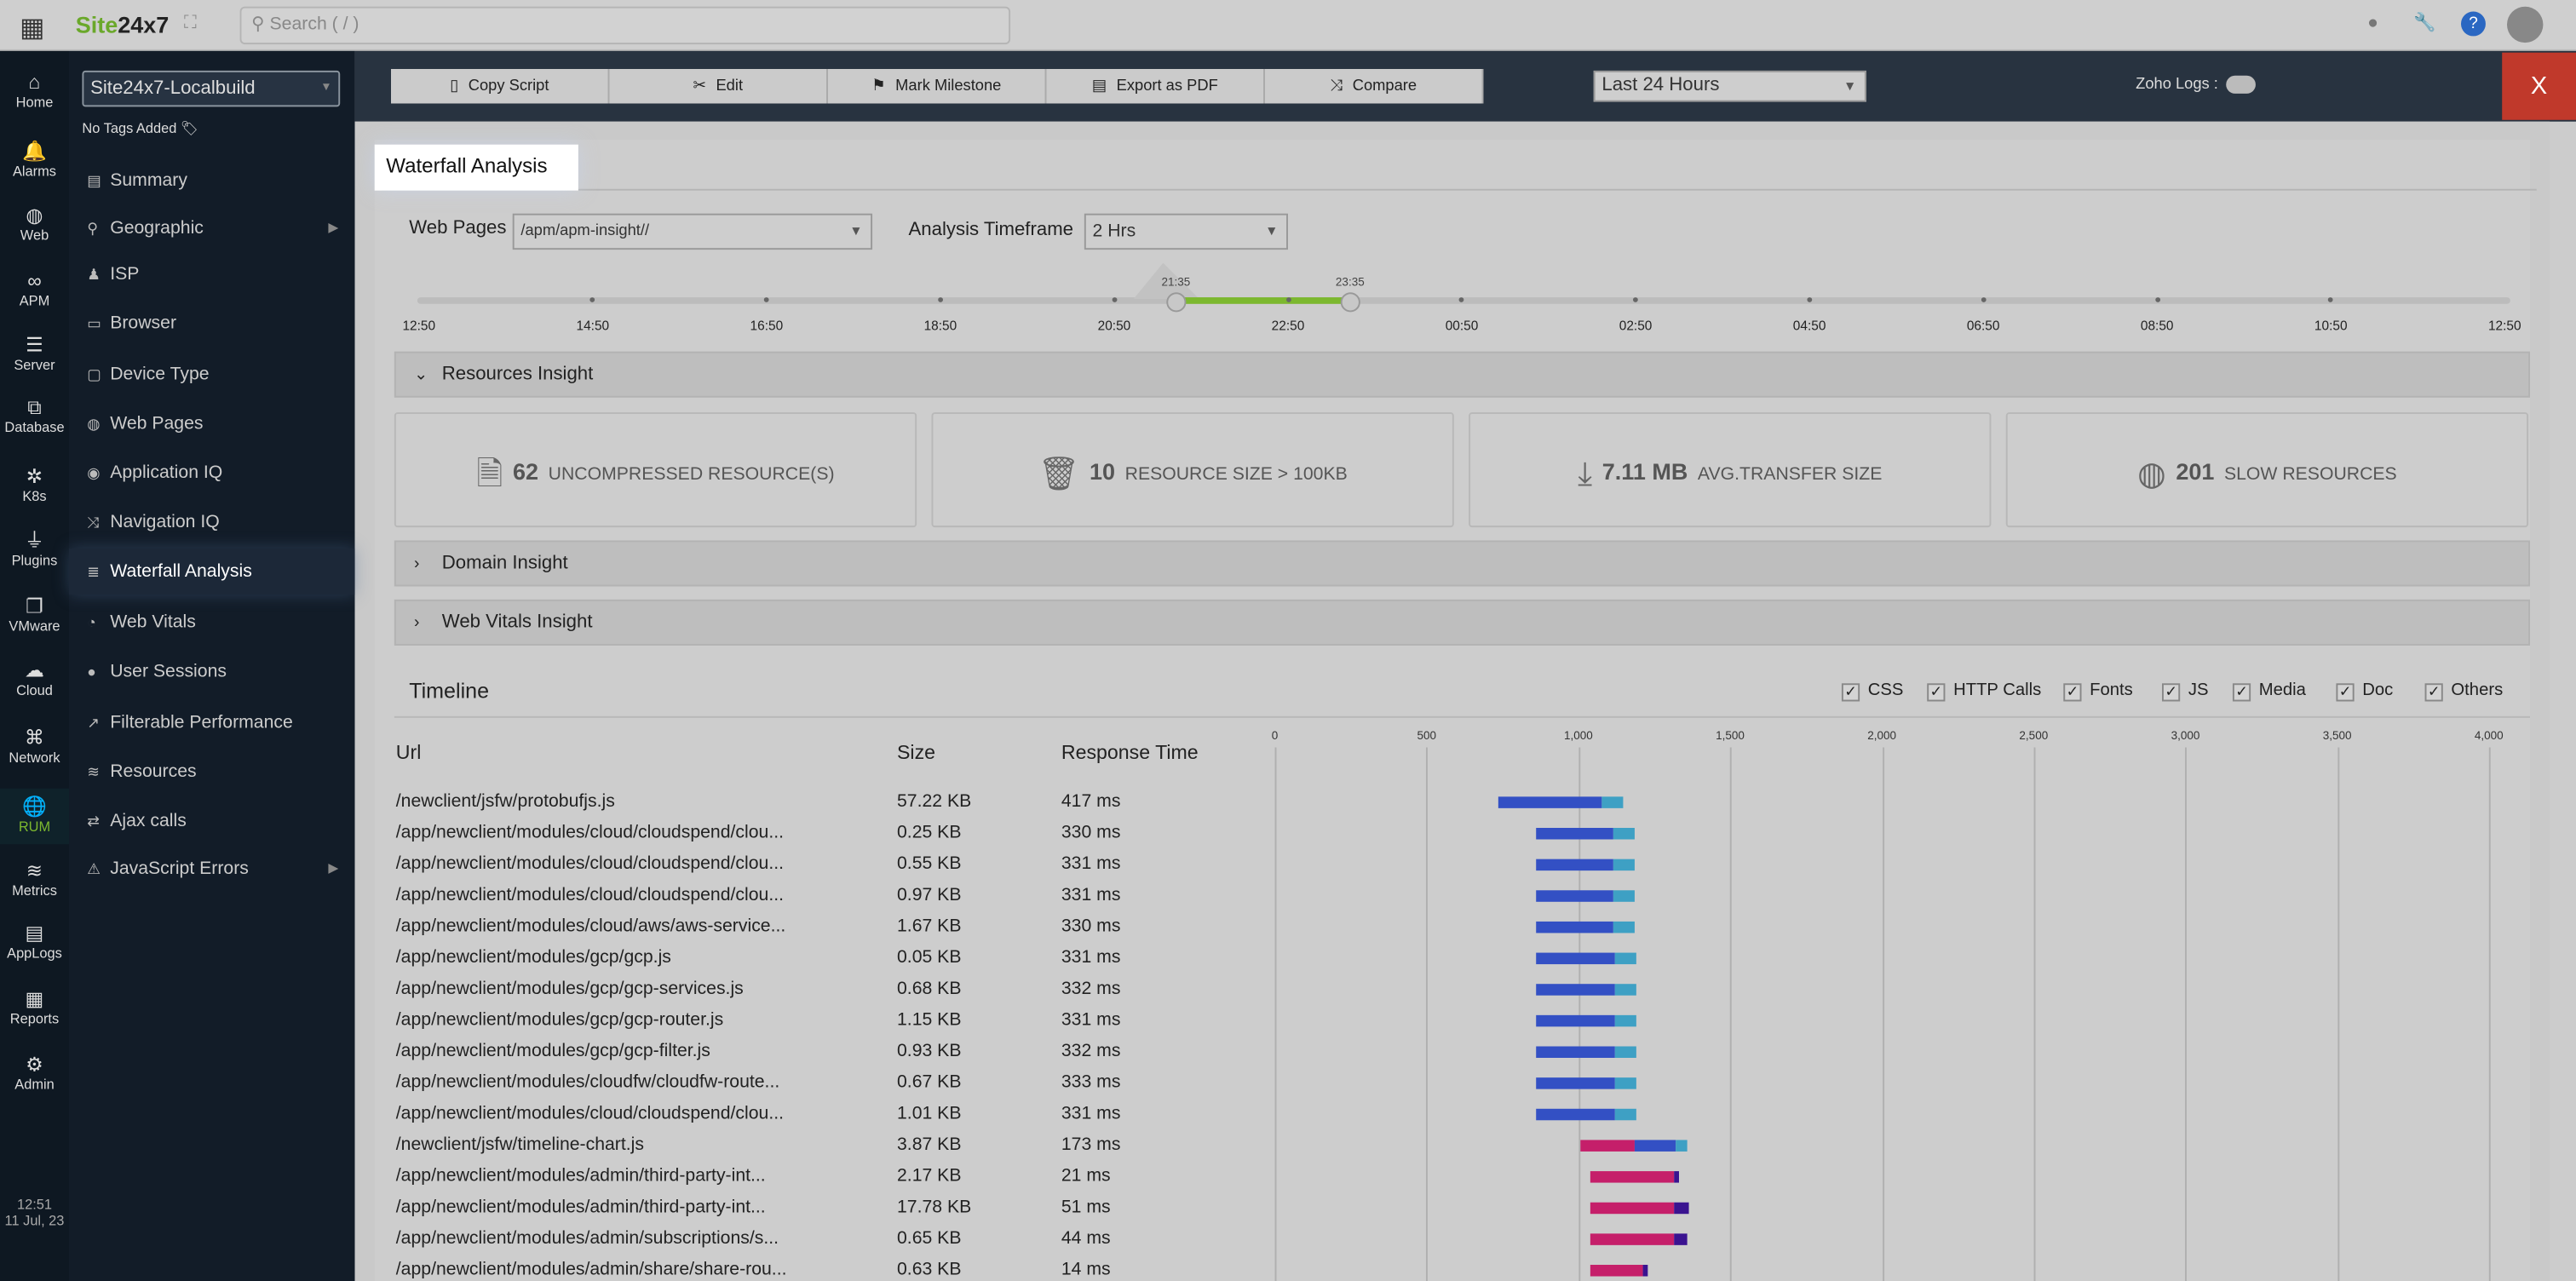 This screenshot has width=2576, height=1281. I want to click on filter-fonts: ✓ Fonts, so click(2098, 691).